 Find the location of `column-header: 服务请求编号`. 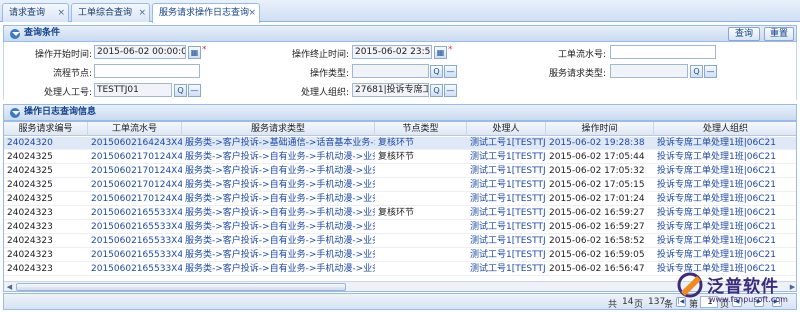

column-header: 服务请求编号 is located at coordinates (46, 129).